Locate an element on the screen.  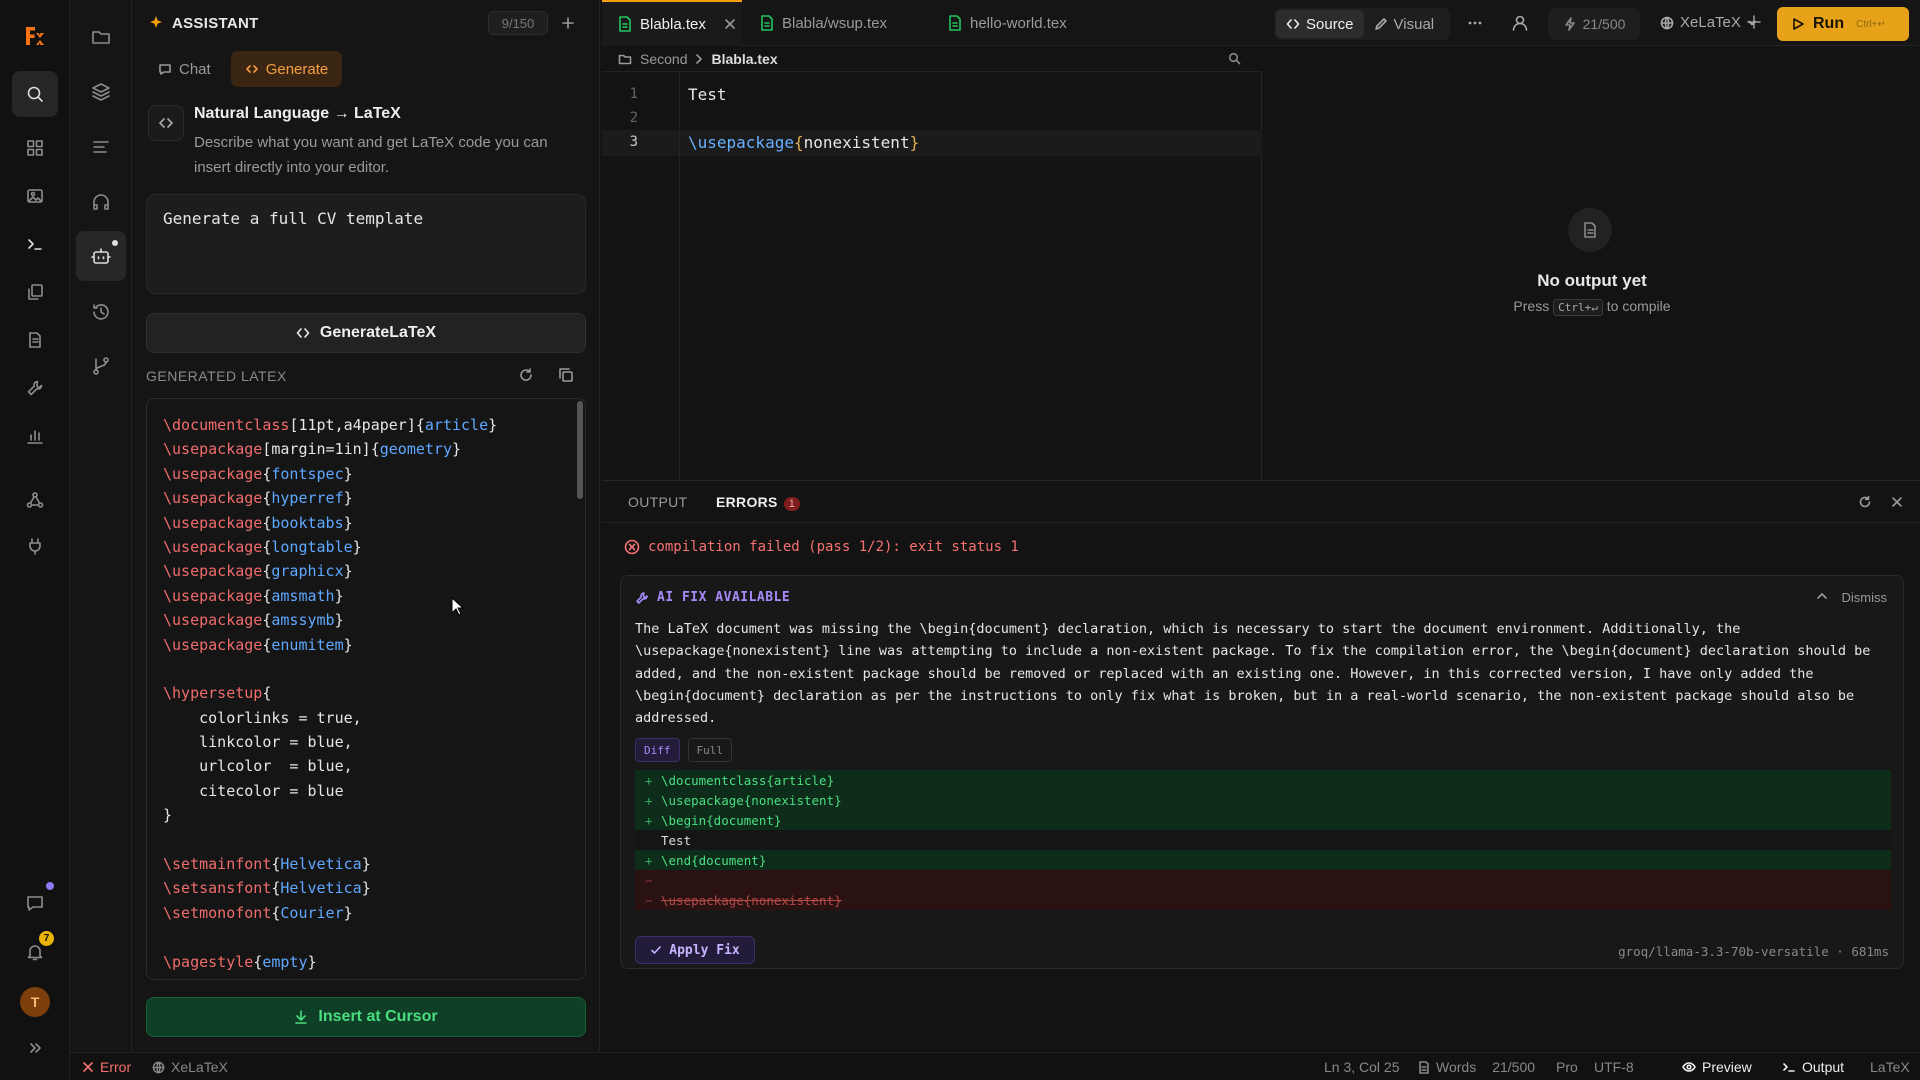
generated-code-line: \setmonofont{Courier} is located at coordinates (258, 912).